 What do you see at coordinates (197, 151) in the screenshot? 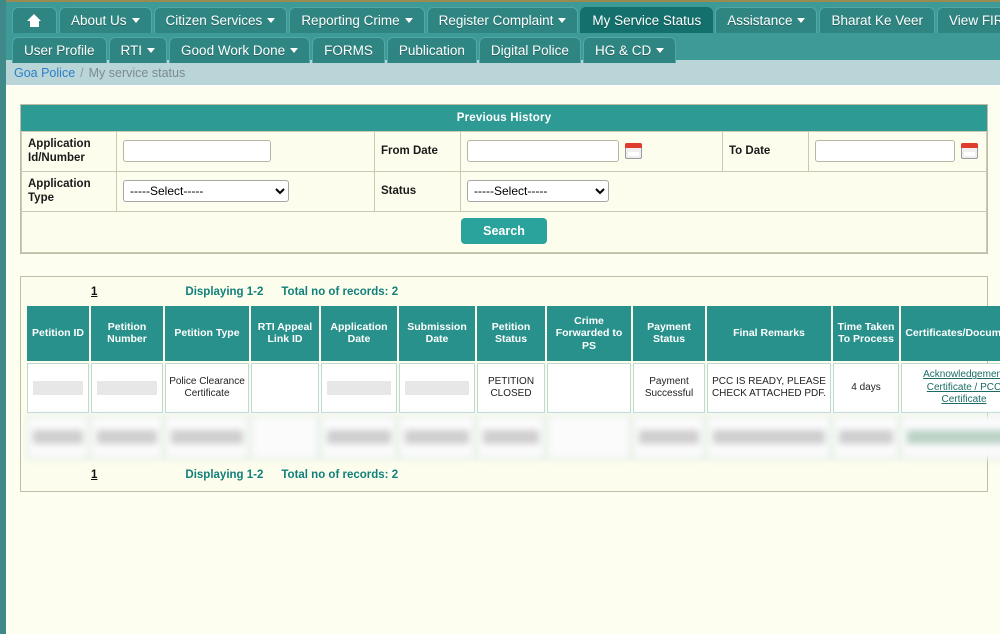
I see `application-id-input` at bounding box center [197, 151].